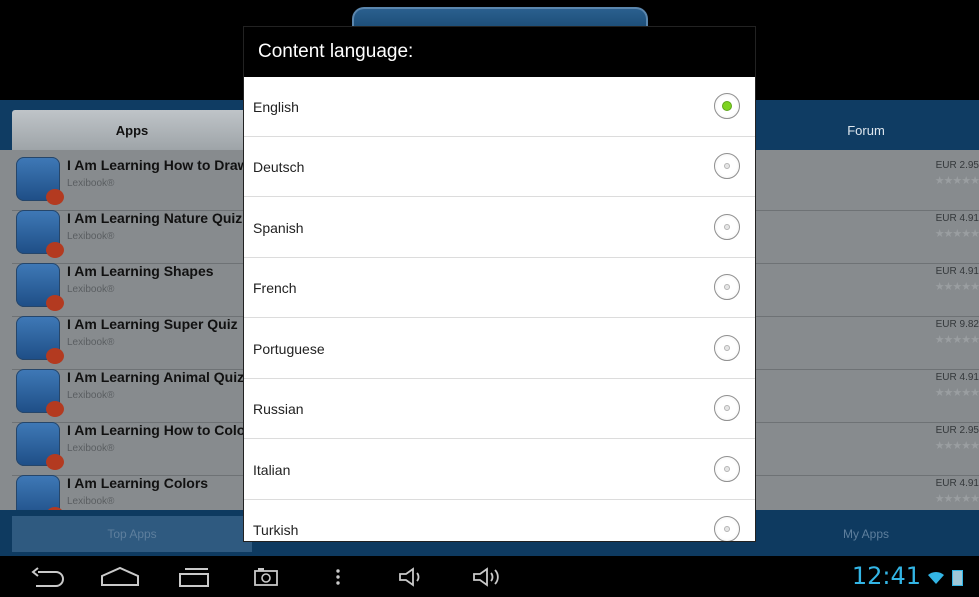 This screenshot has width=979, height=597. I want to click on nav-top-apps: Top Apps, so click(132, 534).